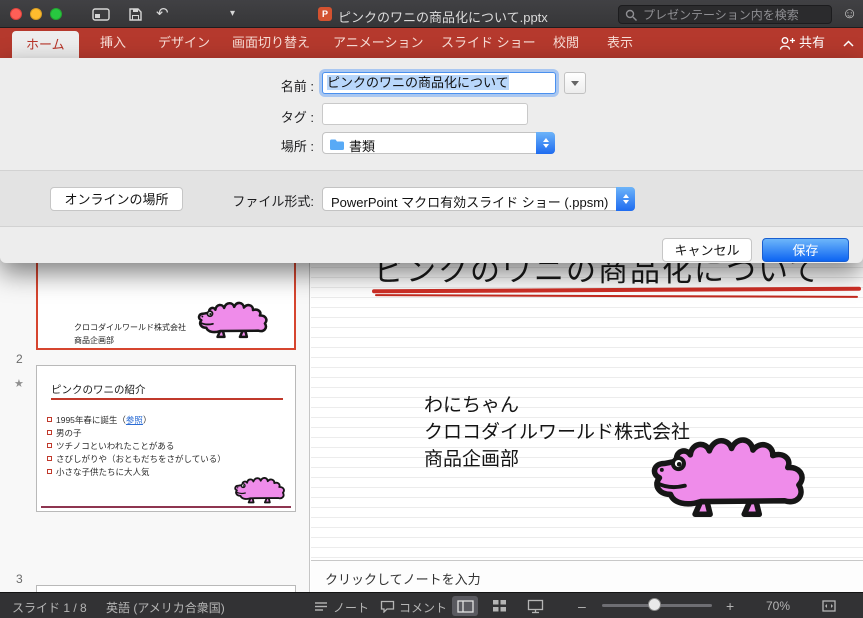 Image resolution: width=863 pixels, height=618 pixels. What do you see at coordinates (829, 606) in the screenshot?
I see `fit-to-window-button` at bounding box center [829, 606].